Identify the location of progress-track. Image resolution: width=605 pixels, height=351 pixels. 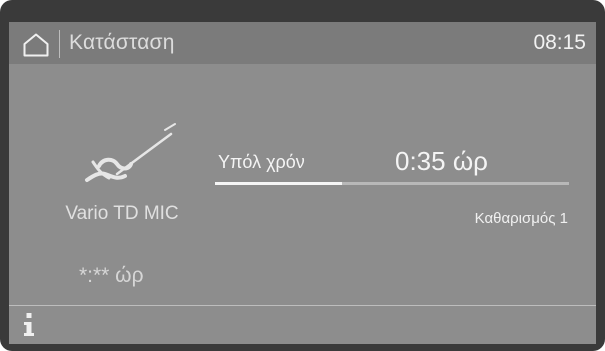
(392, 183).